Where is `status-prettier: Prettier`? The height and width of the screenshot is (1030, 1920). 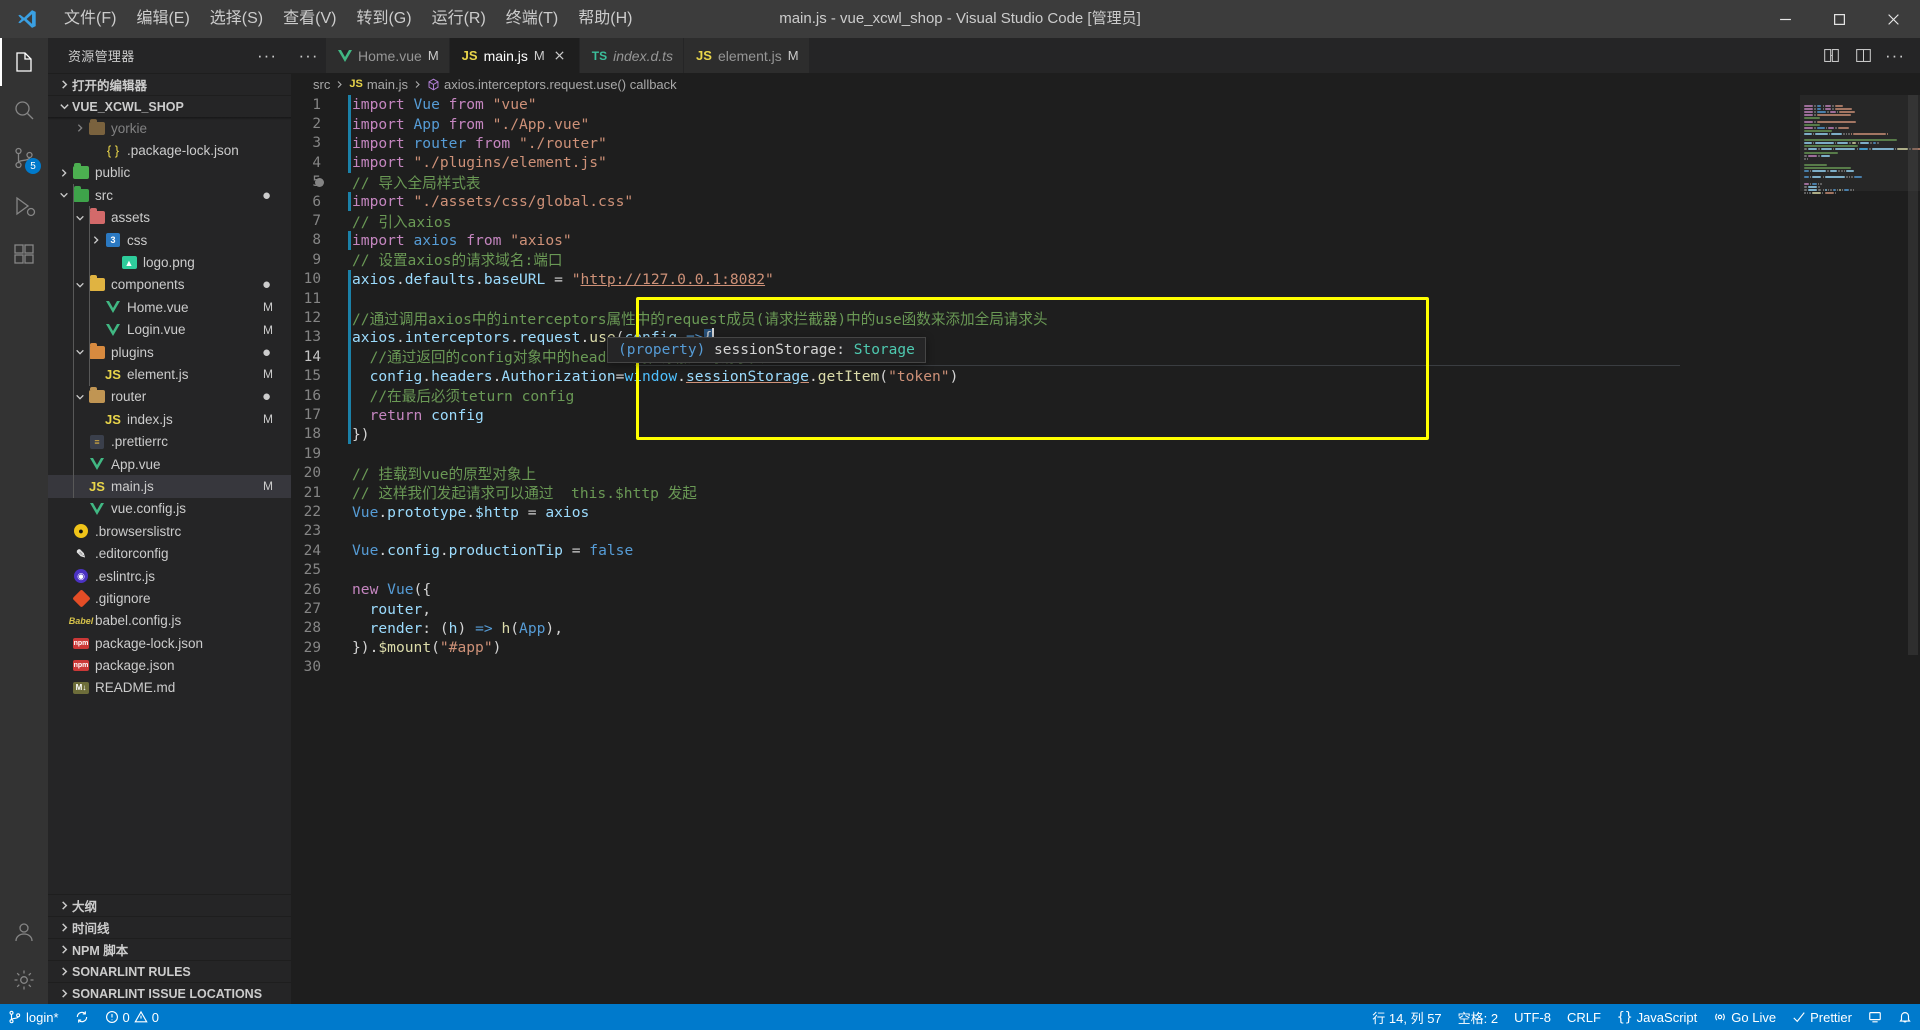
status-prettier: Prettier is located at coordinates (1822, 1017).